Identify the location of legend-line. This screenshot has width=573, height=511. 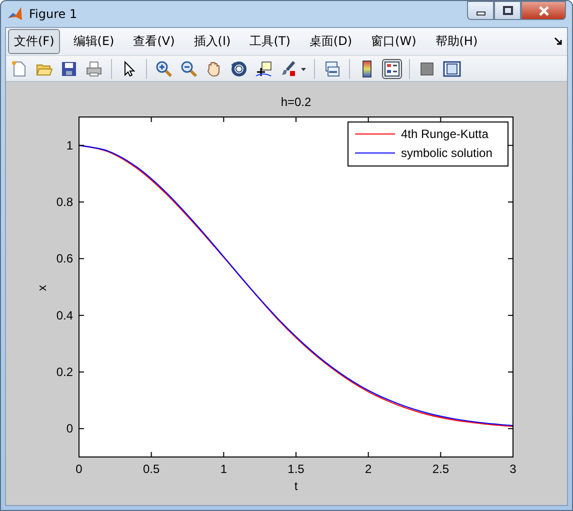
(375, 153).